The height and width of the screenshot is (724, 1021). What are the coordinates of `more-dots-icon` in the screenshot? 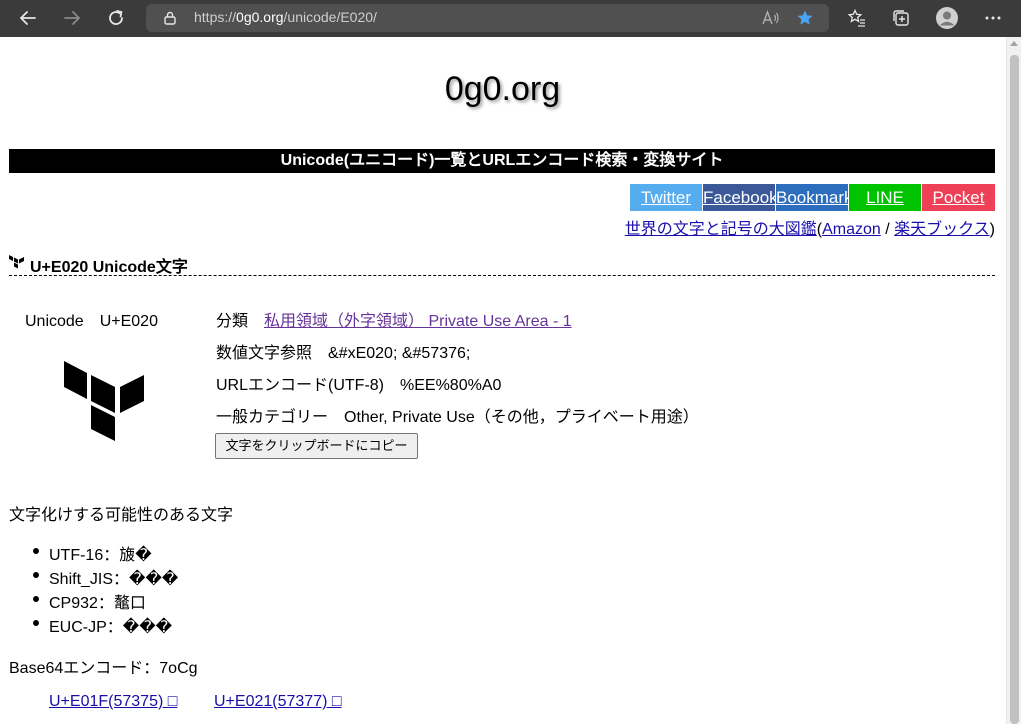 It's located at (993, 18).